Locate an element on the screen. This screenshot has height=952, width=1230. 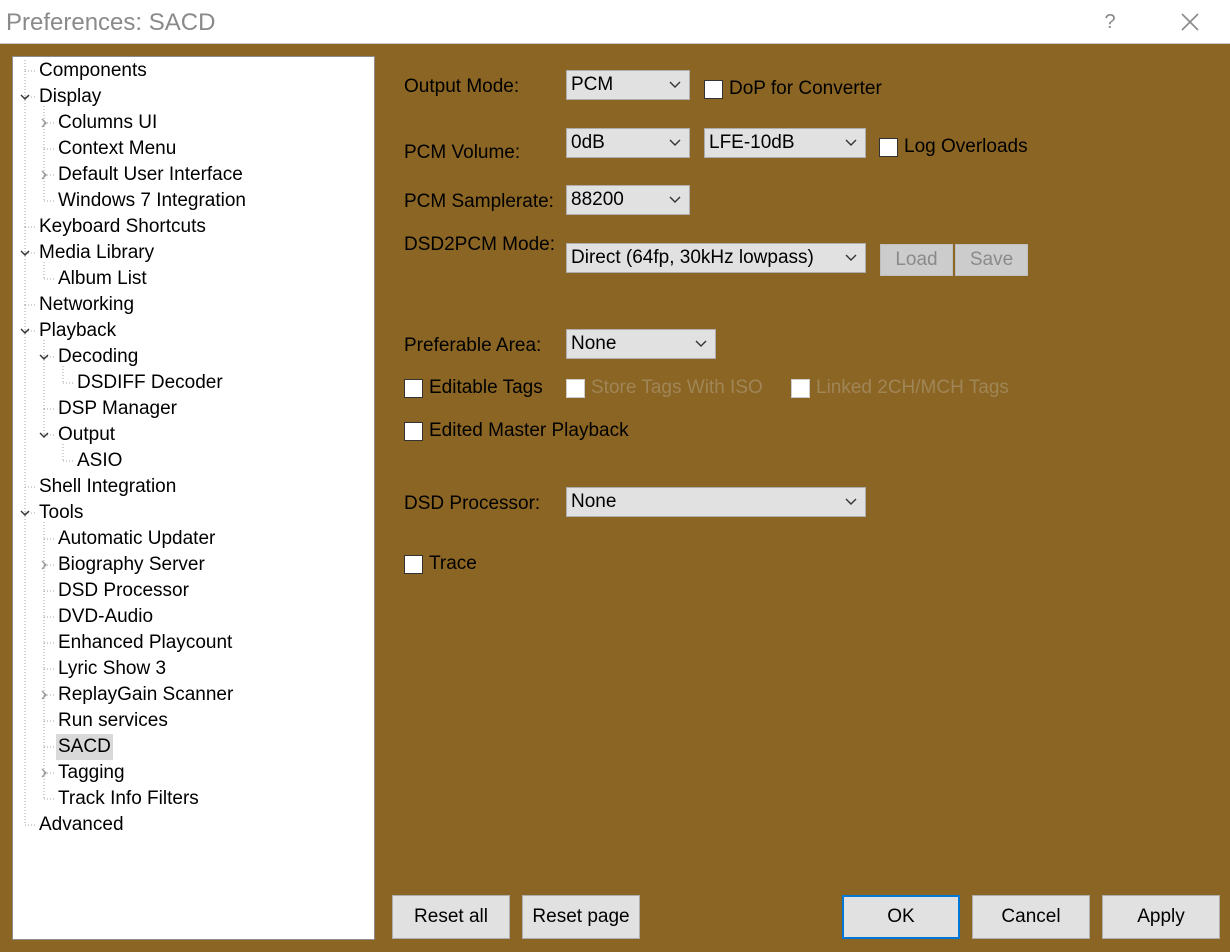
tree-item: Lyric Show 3 is located at coordinates (112, 669).